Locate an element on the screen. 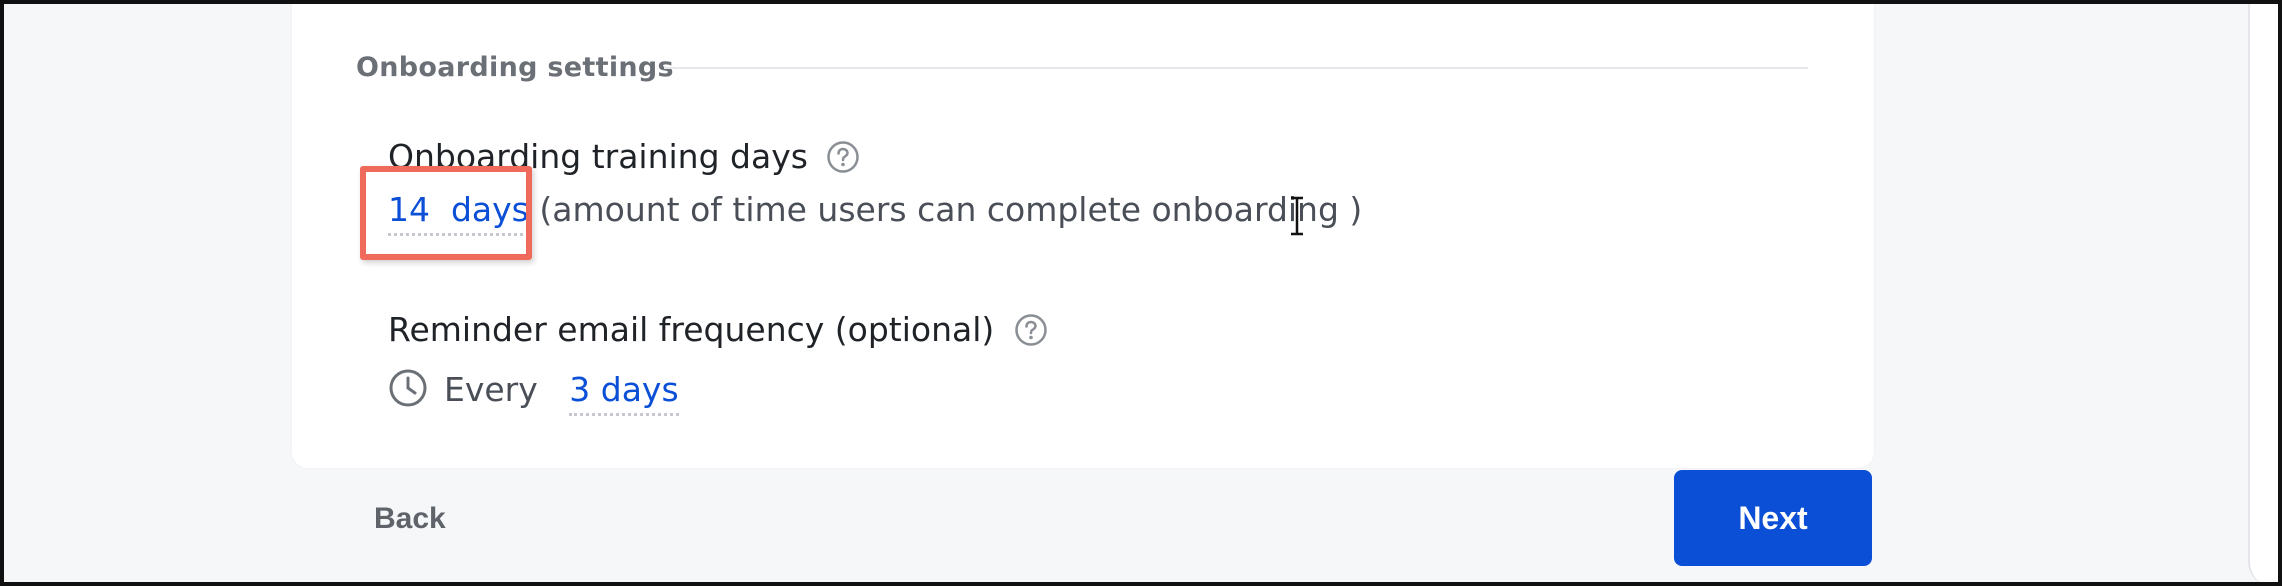 The height and width of the screenshot is (586, 2282). next-button: Next is located at coordinates (1773, 518).